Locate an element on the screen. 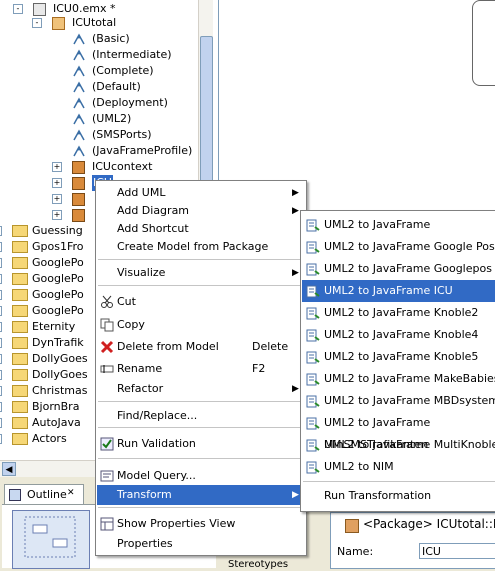  tree-item: (Intermediate) is located at coordinates (99, 55).